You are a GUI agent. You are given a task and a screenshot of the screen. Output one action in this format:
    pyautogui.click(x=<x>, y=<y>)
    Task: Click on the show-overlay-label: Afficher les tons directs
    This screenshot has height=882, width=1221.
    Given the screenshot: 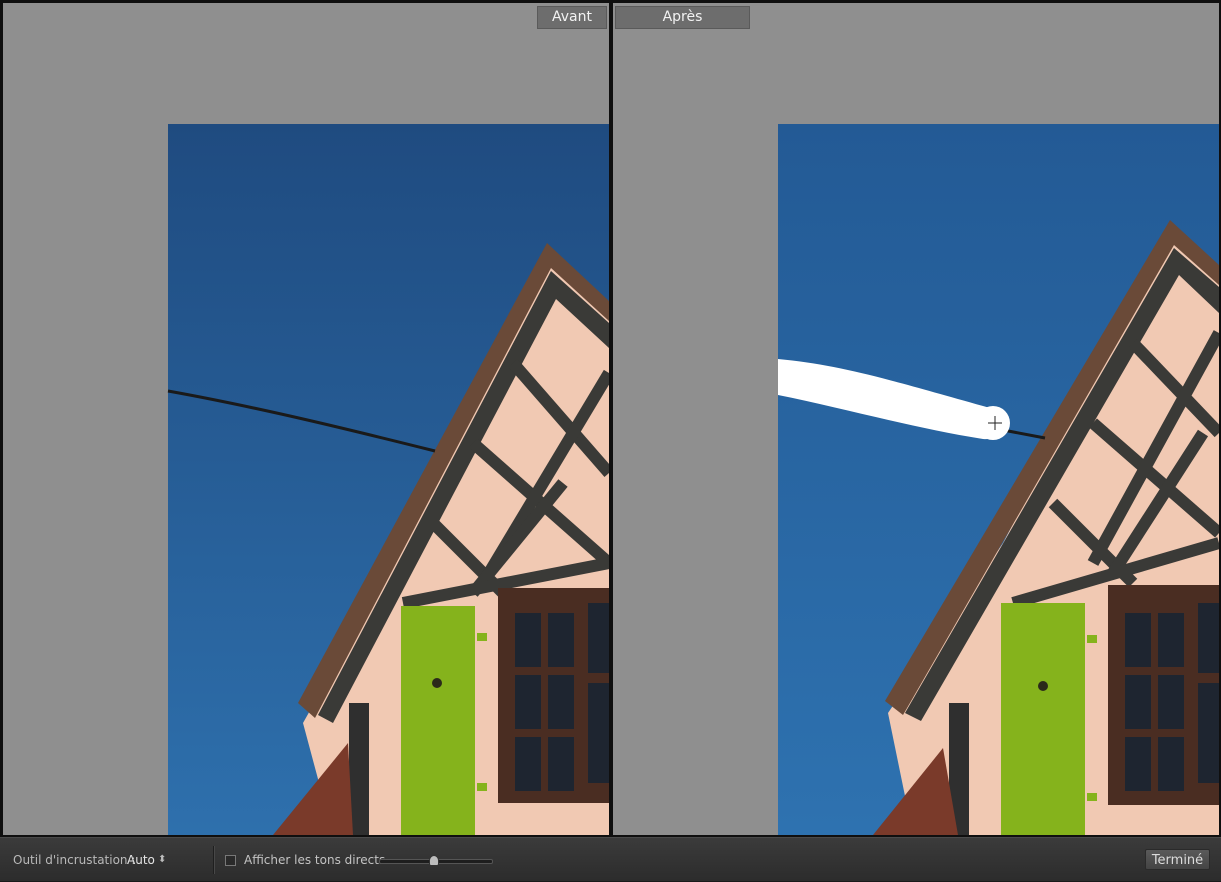 What is the action you would take?
    pyautogui.click(x=314, y=860)
    